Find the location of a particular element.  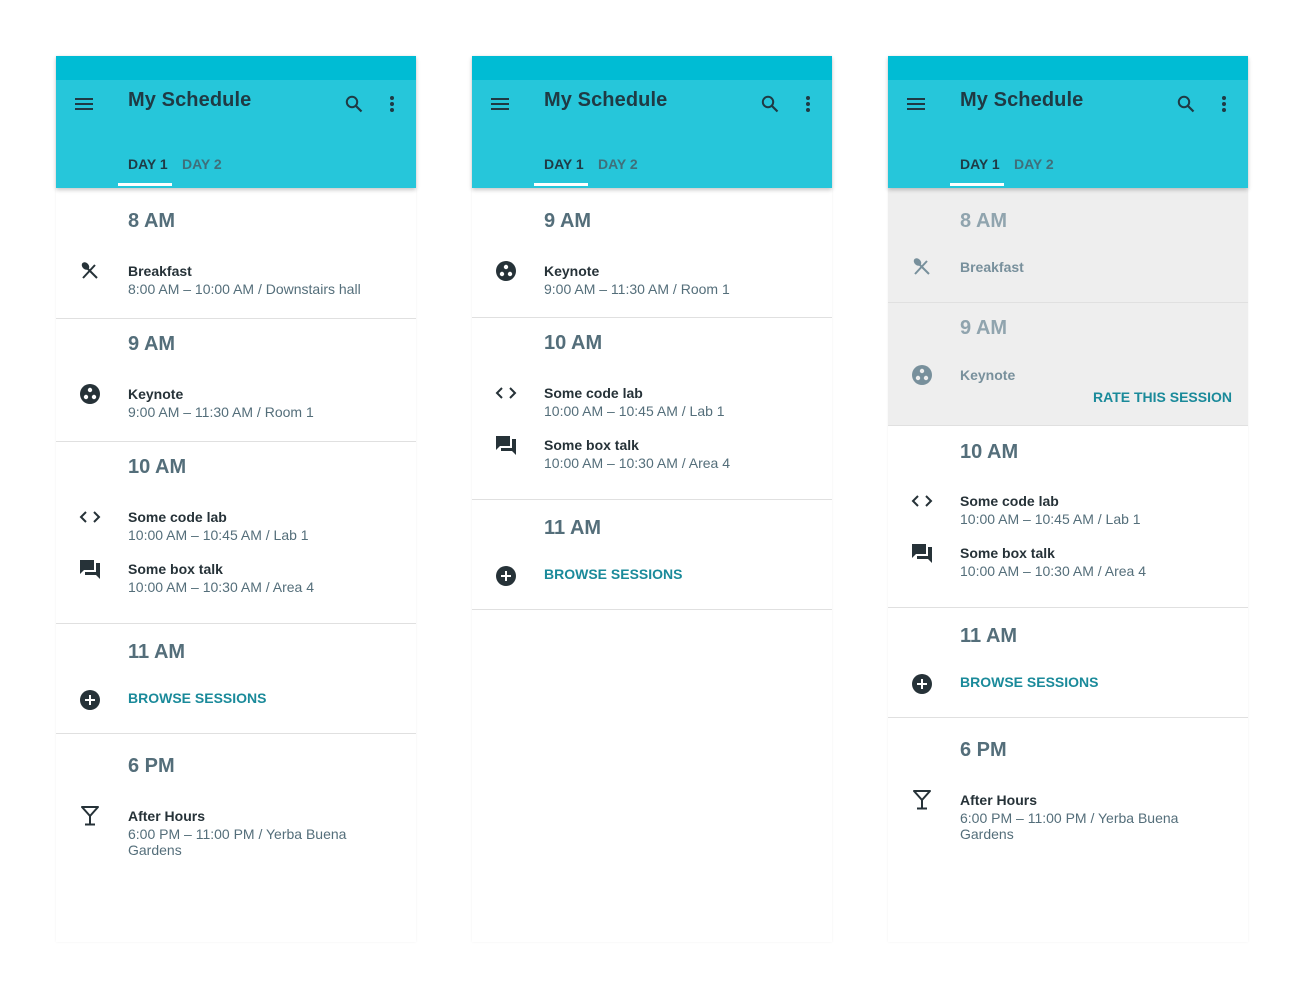

time-block-past: 8 AM Breakfast is located at coordinates (1068, 245).